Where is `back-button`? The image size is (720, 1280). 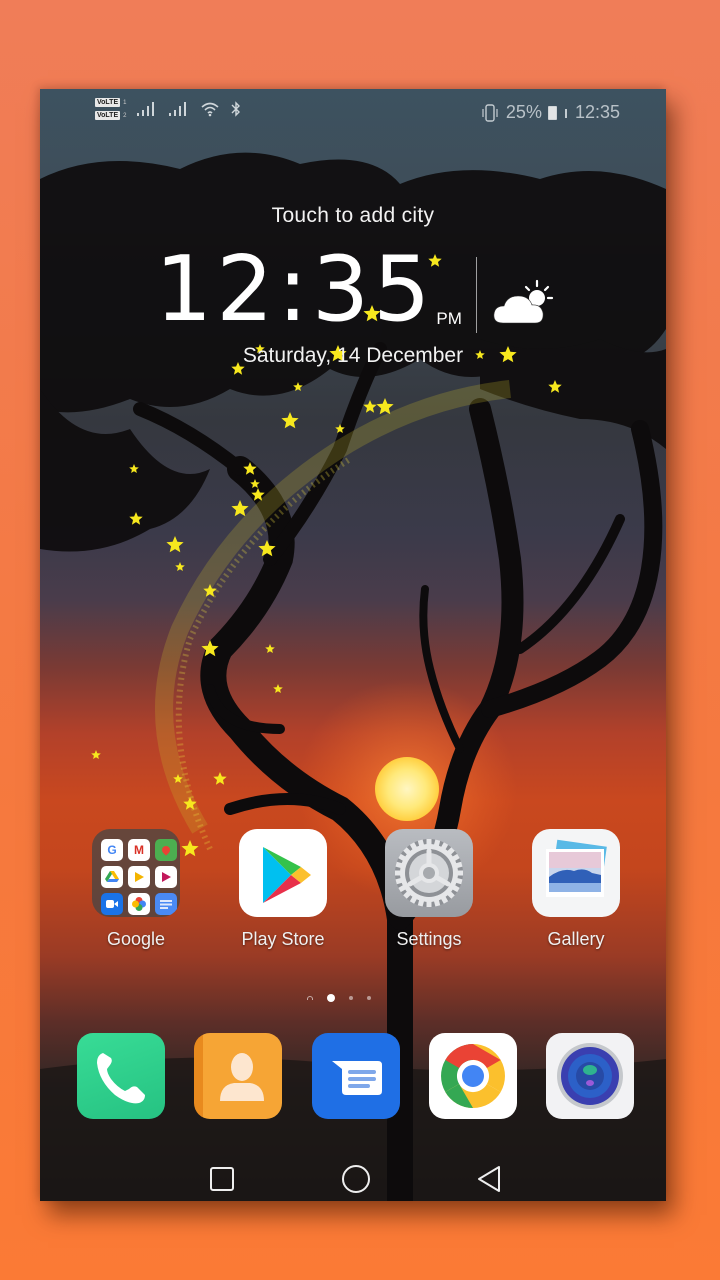
back-button is located at coordinates (489, 1179).